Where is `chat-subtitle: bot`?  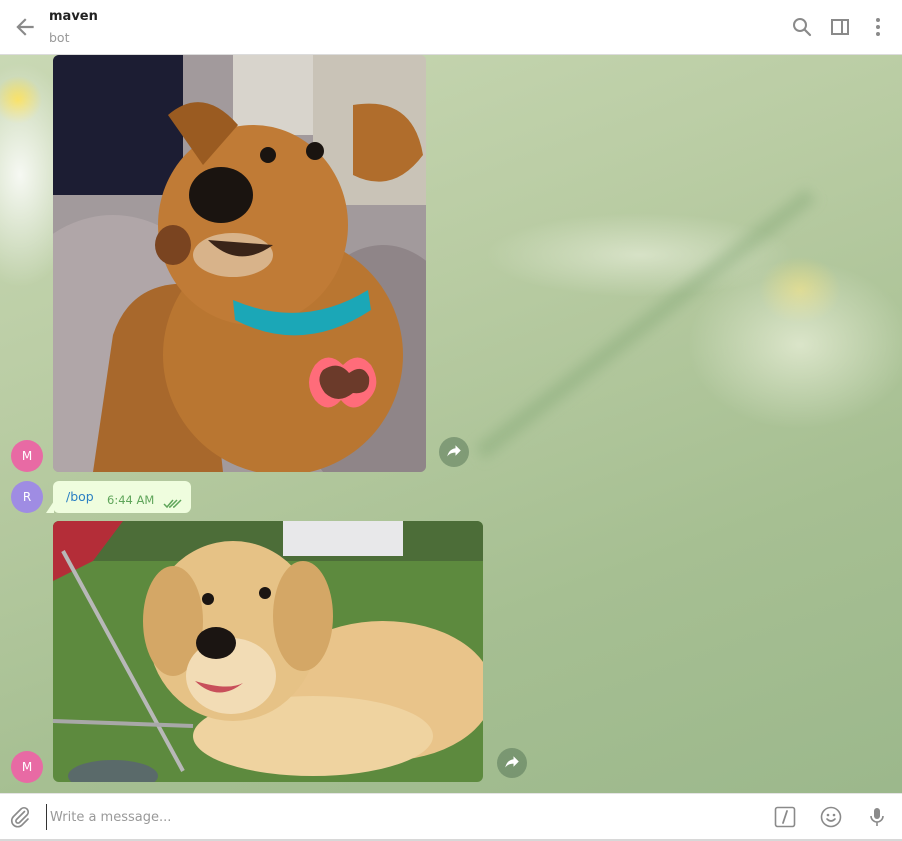 chat-subtitle: bot is located at coordinates (59, 37).